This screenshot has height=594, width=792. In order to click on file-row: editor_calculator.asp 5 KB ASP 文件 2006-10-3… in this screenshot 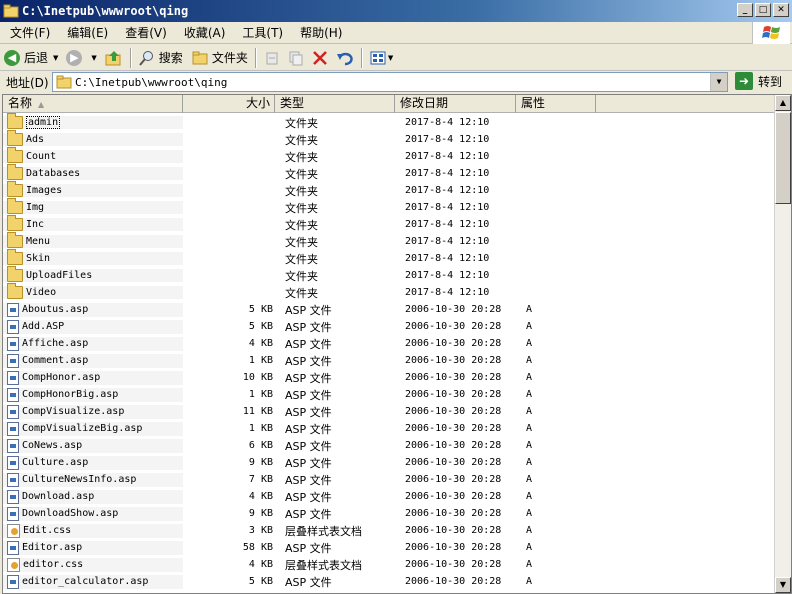, I will do `click(389, 581)`.